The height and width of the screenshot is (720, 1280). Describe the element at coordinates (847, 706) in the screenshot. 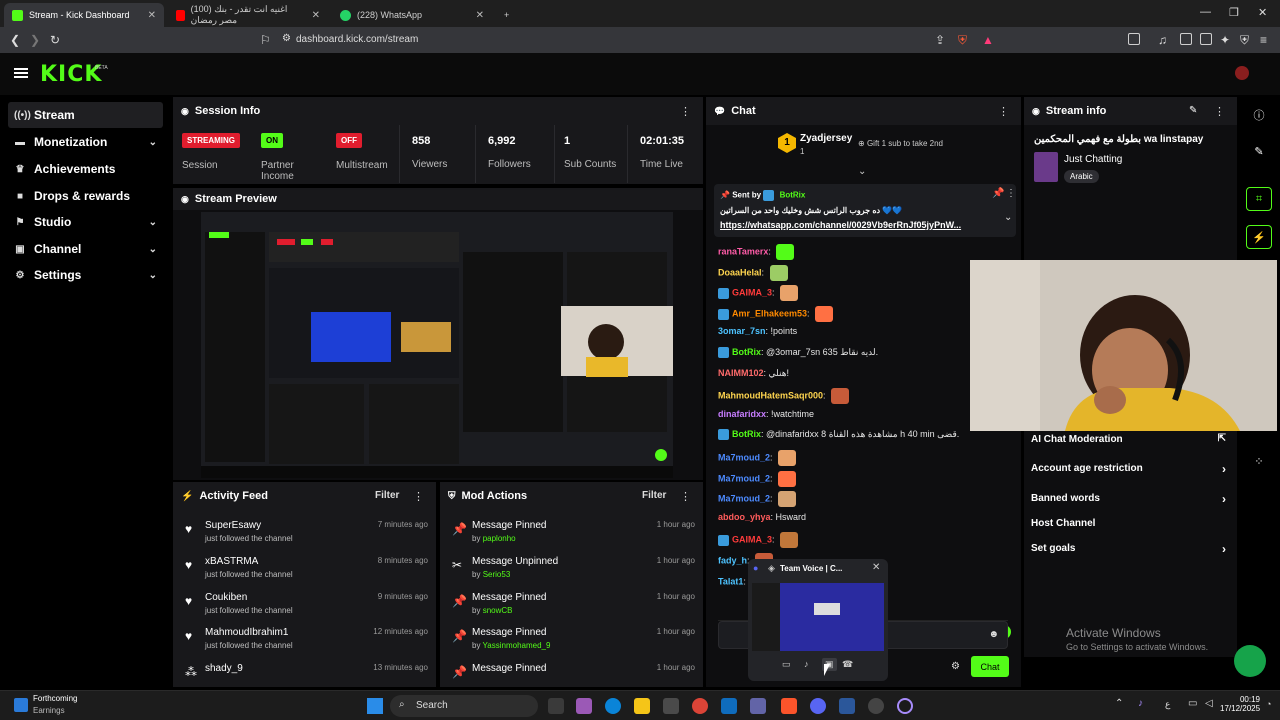

I see `word-icon` at that location.